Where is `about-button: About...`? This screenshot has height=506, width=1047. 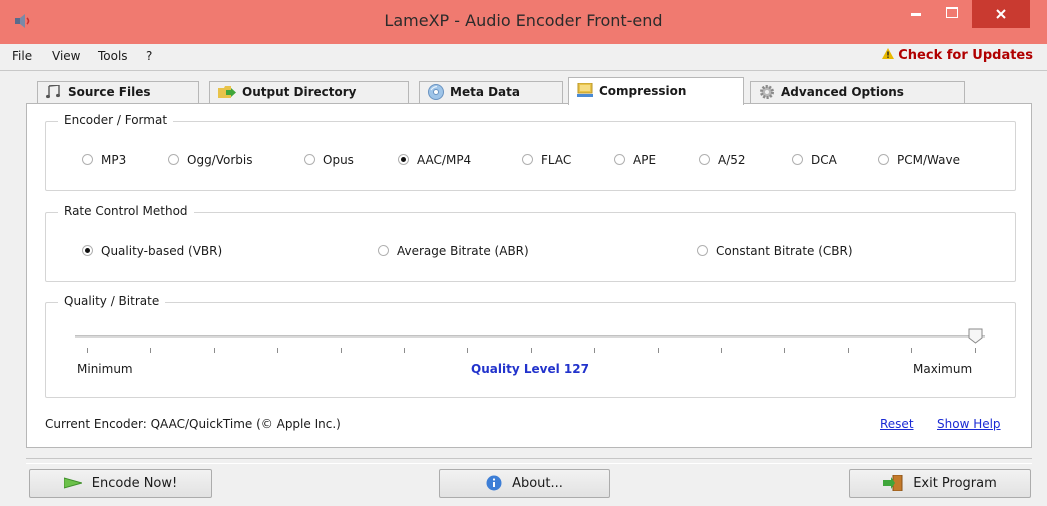 about-button: About... is located at coordinates (524, 483).